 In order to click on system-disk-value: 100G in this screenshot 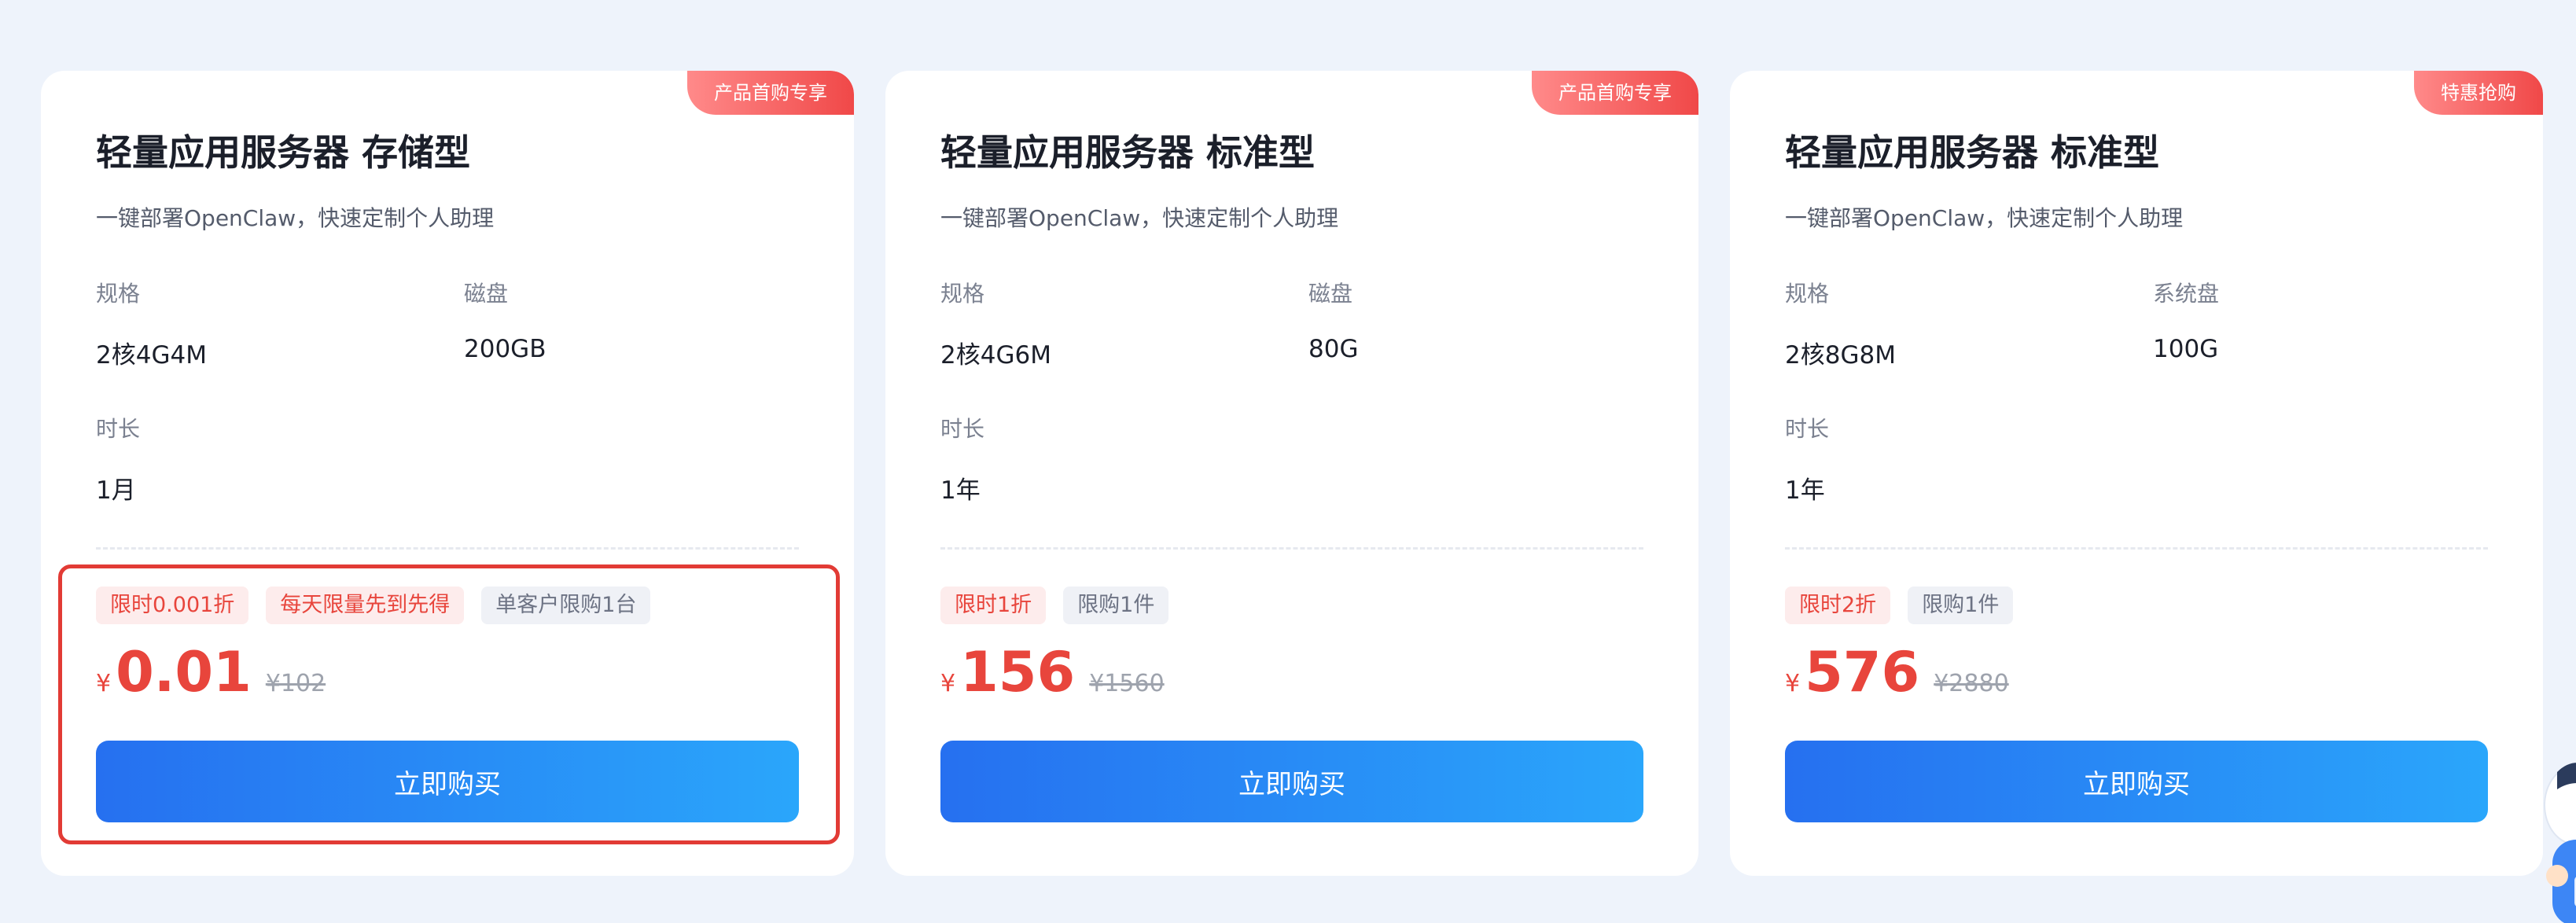, I will do `click(2186, 349)`.